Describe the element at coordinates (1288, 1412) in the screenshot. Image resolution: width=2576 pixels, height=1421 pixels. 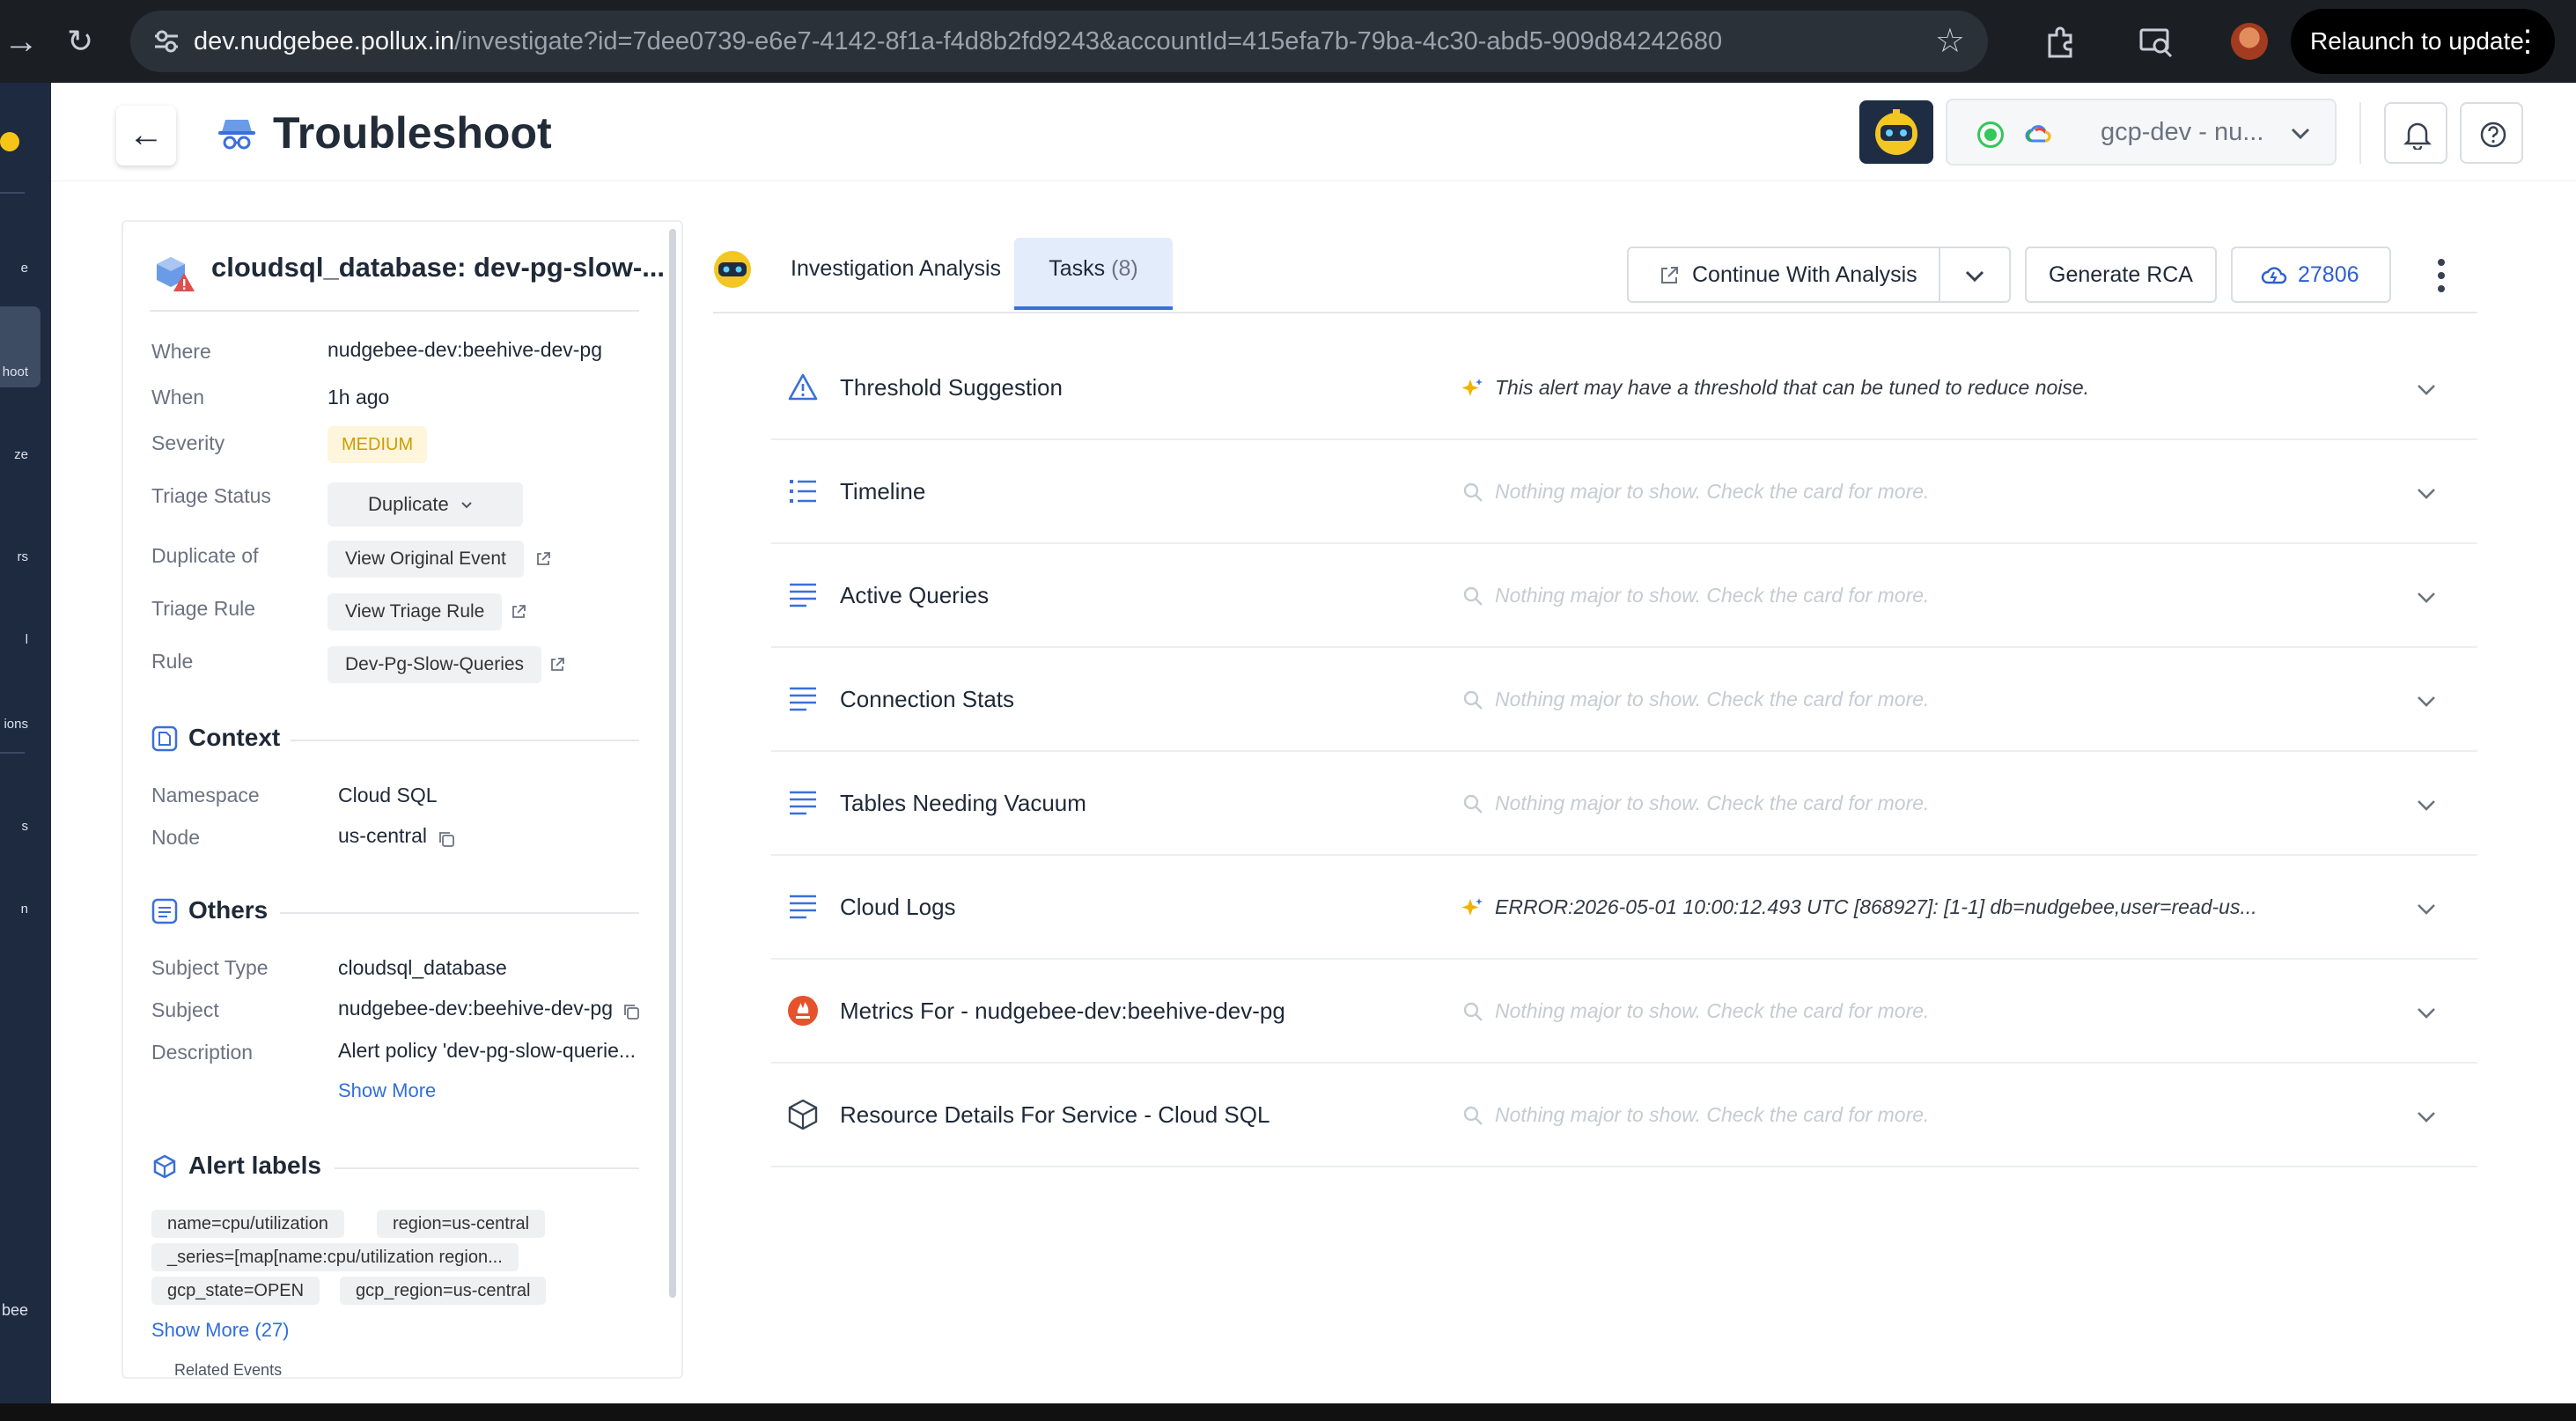
I see `taskbar-strip` at that location.